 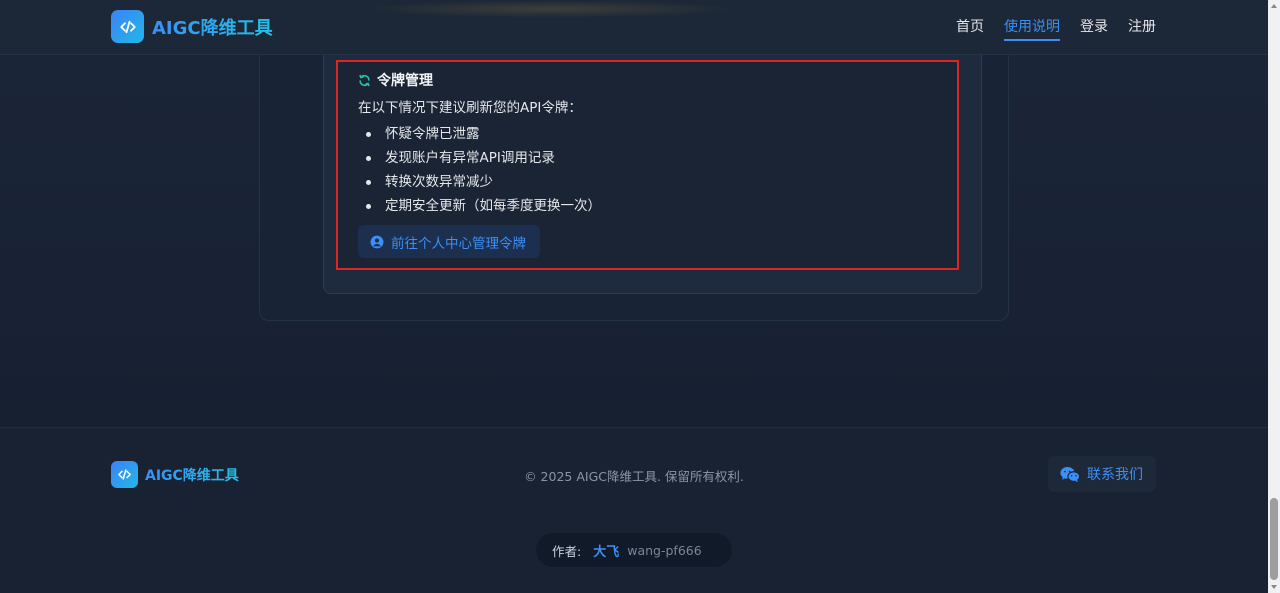 What do you see at coordinates (567, 551) in the screenshot?
I see `author-label: 作者:` at bounding box center [567, 551].